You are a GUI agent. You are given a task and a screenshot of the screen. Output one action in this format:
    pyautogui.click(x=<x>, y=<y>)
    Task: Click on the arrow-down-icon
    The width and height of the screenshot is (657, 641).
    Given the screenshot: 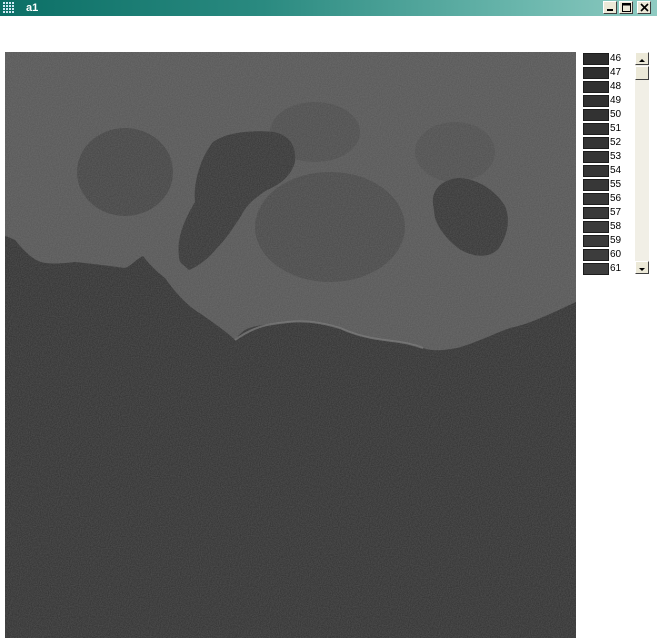 What is the action you would take?
    pyautogui.click(x=642, y=269)
    